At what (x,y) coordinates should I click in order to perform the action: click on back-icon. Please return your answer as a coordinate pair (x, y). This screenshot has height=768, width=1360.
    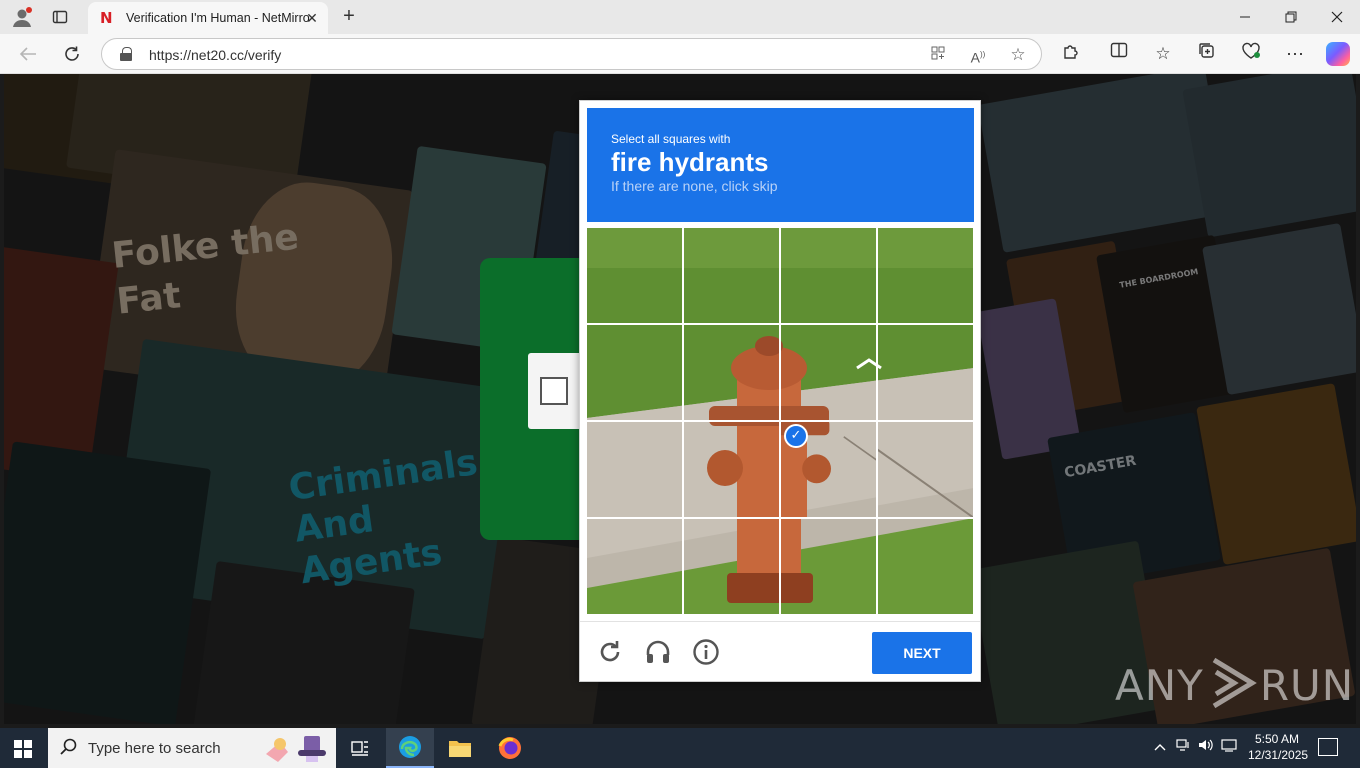
    Looking at the image, I should click on (28, 54).